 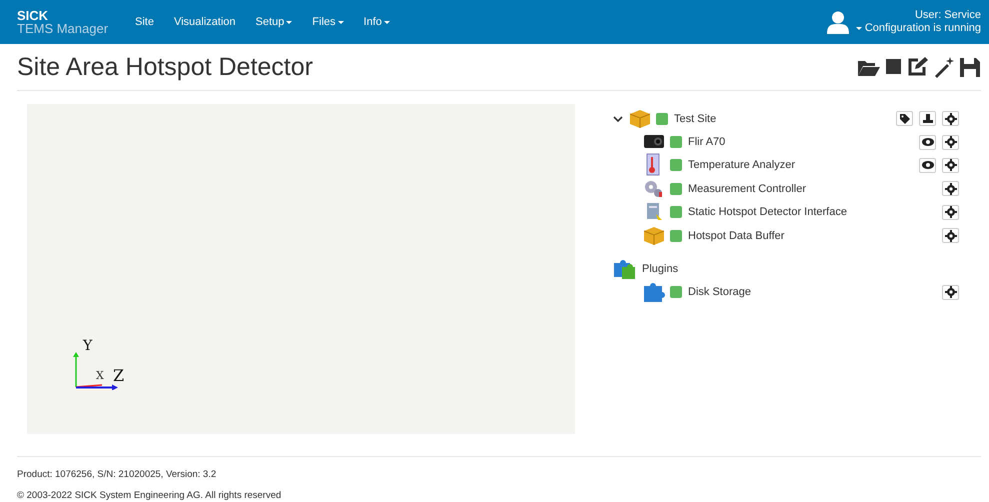 What do you see at coordinates (944, 67) in the screenshot?
I see `magic-wand-icon` at bounding box center [944, 67].